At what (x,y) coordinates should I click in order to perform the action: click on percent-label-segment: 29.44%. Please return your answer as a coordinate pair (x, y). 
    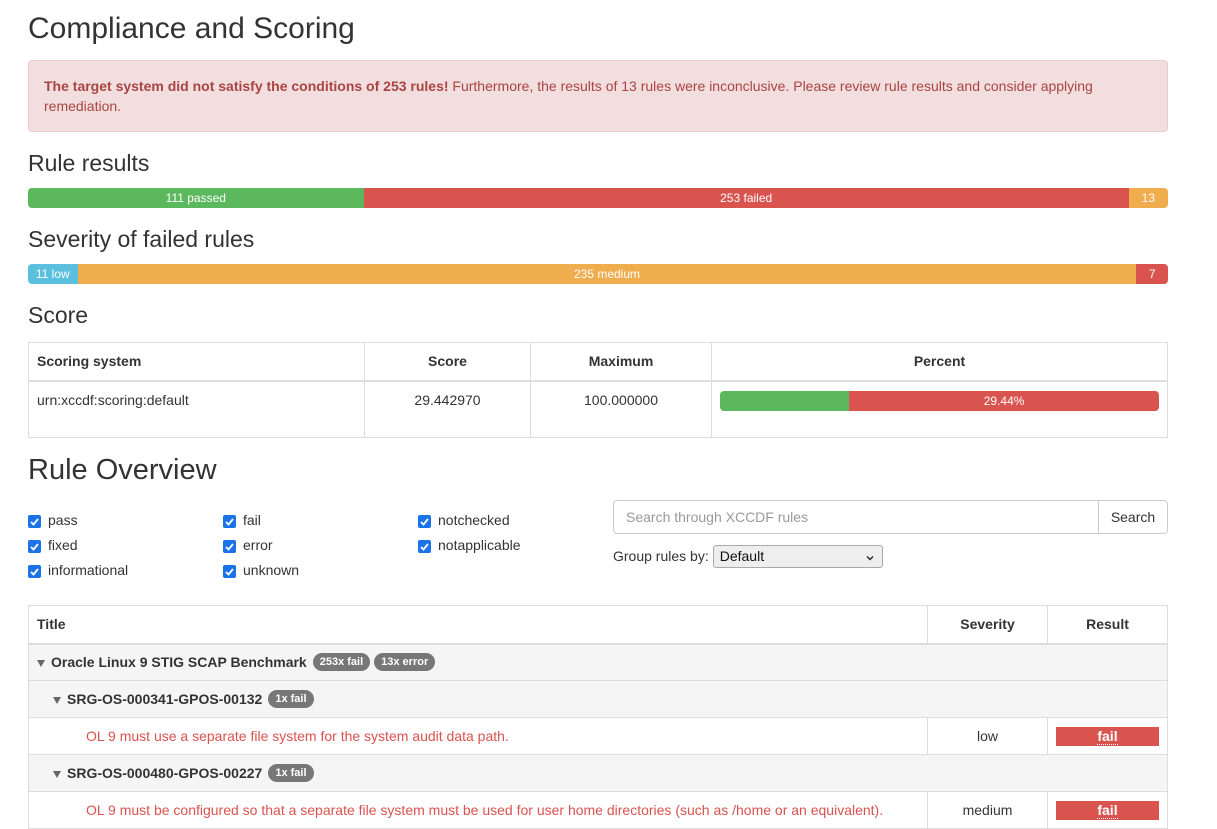
    Looking at the image, I should click on (1004, 400).